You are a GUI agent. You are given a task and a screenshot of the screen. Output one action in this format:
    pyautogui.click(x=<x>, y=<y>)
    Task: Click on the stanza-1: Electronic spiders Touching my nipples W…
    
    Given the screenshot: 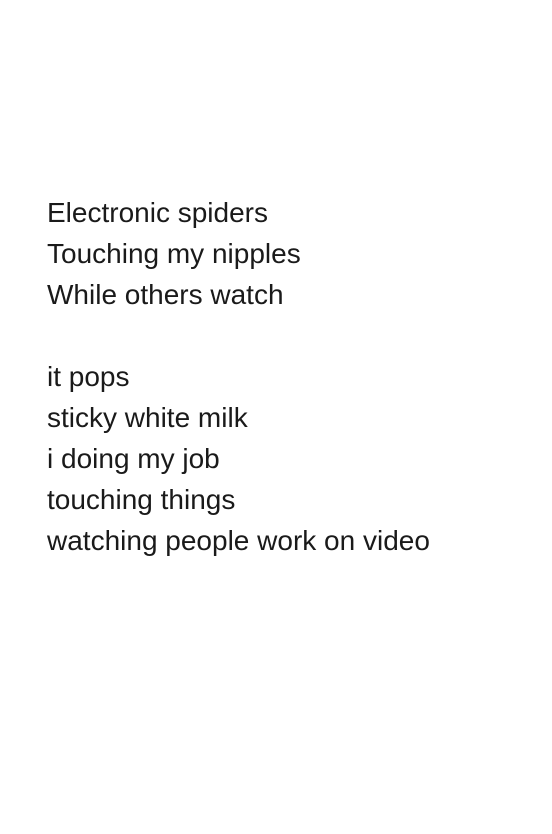 What is the action you would take?
    pyautogui.click(x=238, y=253)
    